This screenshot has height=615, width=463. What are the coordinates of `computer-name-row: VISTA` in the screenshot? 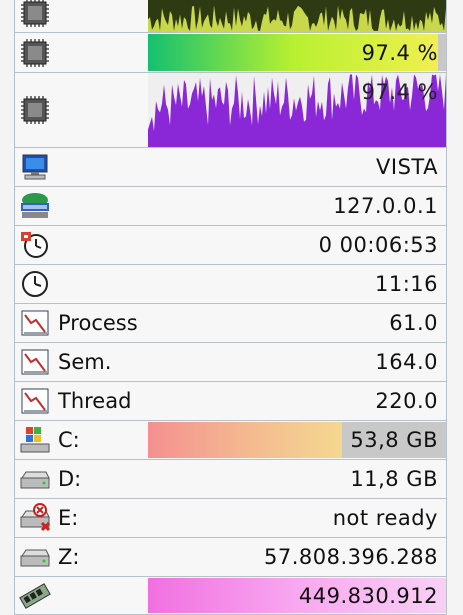 It's located at (230, 166).